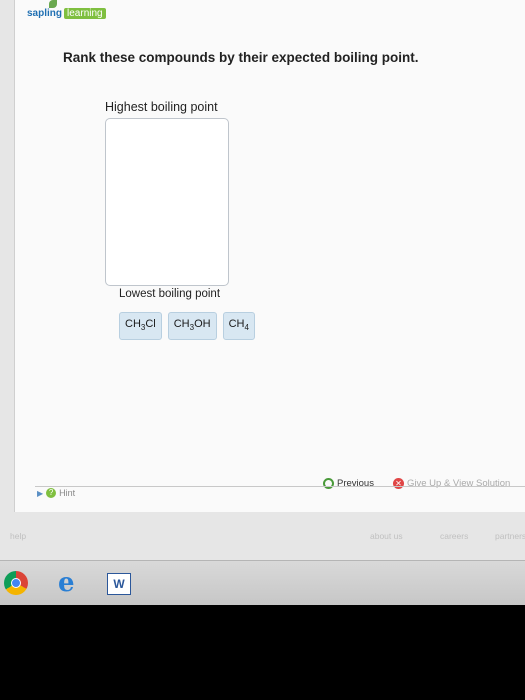 The width and height of the screenshot is (525, 700). I want to click on footer-partners-link: partners, so click(510, 536).